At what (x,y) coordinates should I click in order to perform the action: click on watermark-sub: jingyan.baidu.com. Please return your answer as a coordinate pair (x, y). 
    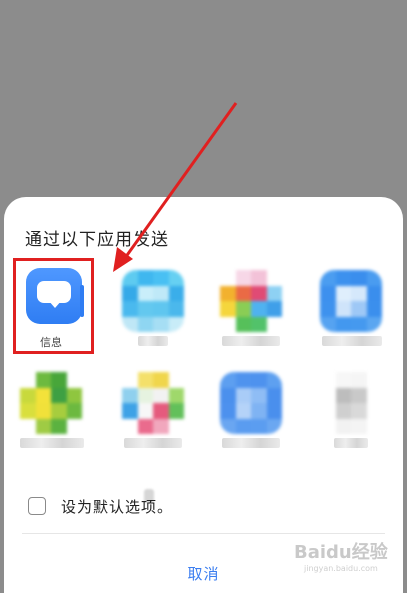
    Looking at the image, I should click on (341, 568).